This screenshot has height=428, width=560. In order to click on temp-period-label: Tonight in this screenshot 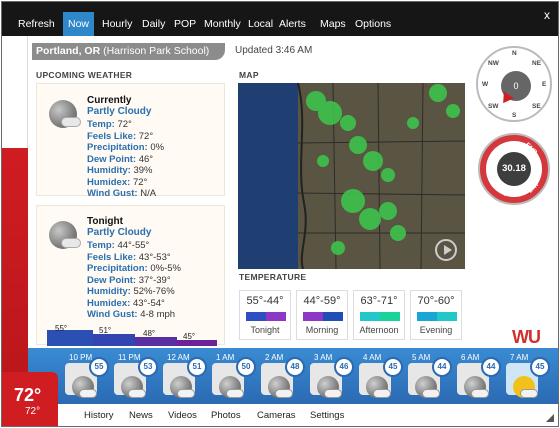, I will do `click(265, 330)`.